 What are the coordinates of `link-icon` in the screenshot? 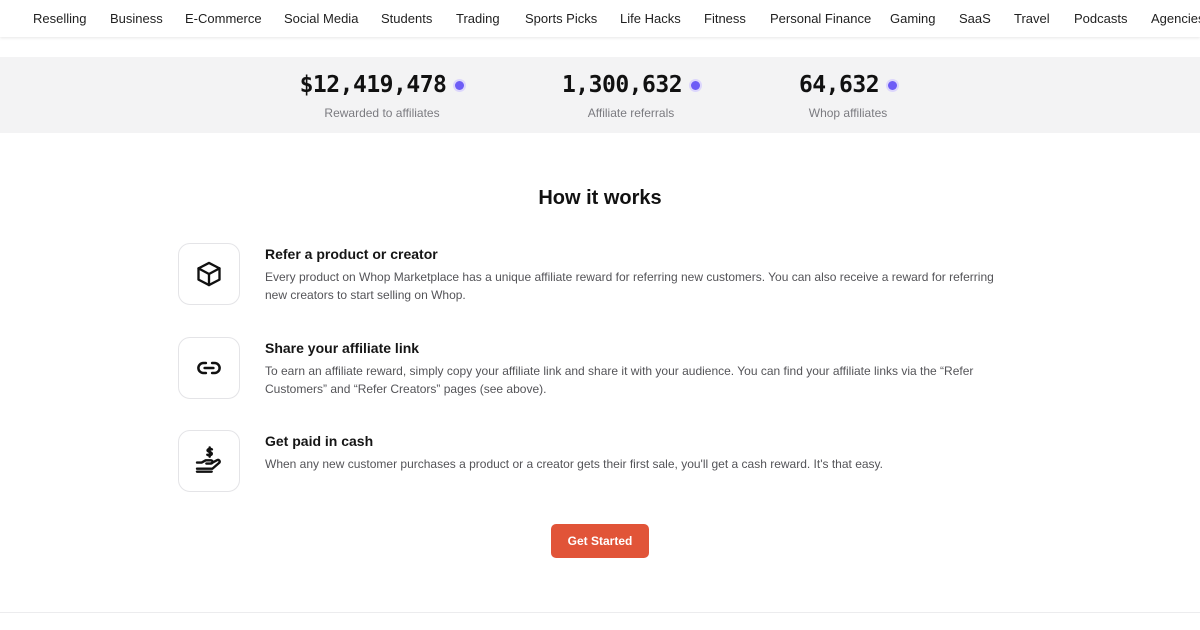 It's located at (209, 368).